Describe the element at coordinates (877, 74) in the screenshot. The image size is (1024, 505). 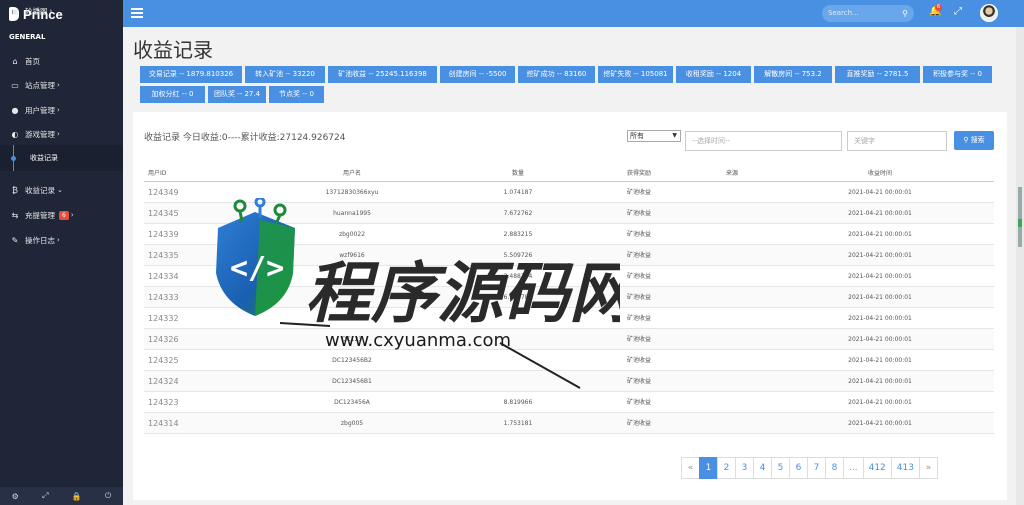
I see `stat-button: 直推奖励 -- 2781.5` at that location.